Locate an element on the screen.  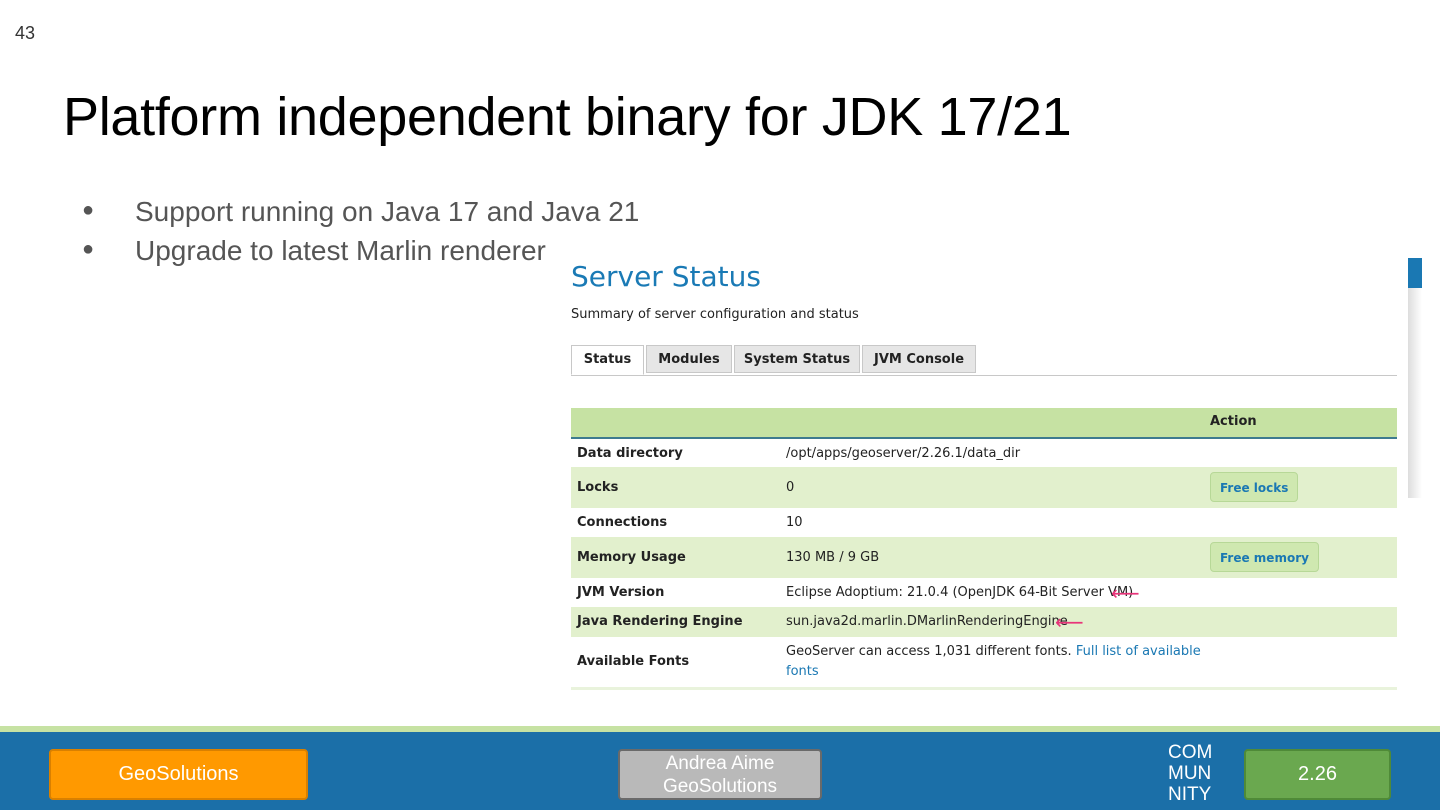
row-value: sun.java2d.marlin.DMarlinRenderingEngine is located at coordinates (927, 621).